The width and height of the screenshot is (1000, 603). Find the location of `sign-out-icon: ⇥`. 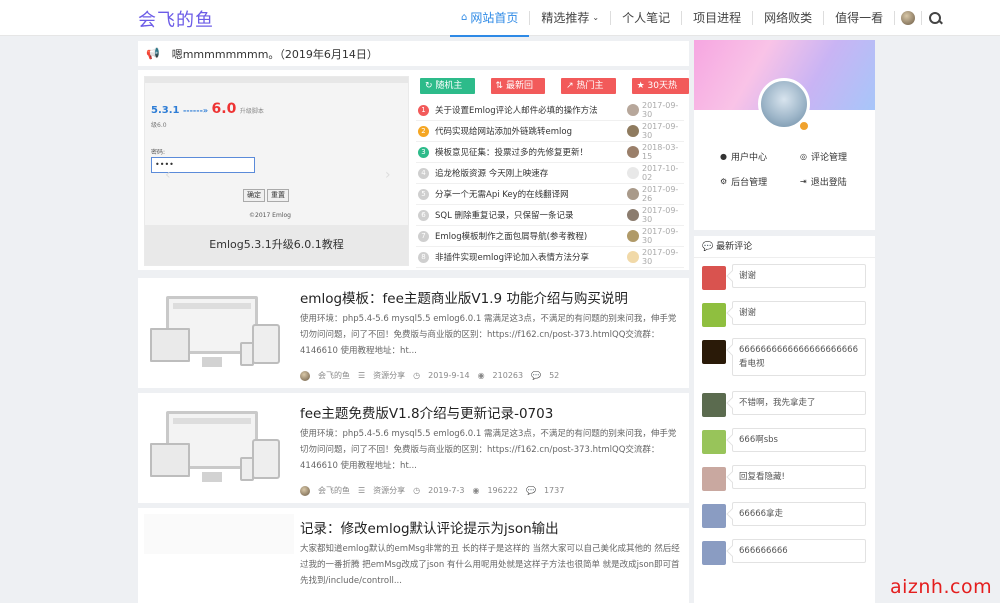

sign-out-icon: ⇥ is located at coordinates (803, 181).